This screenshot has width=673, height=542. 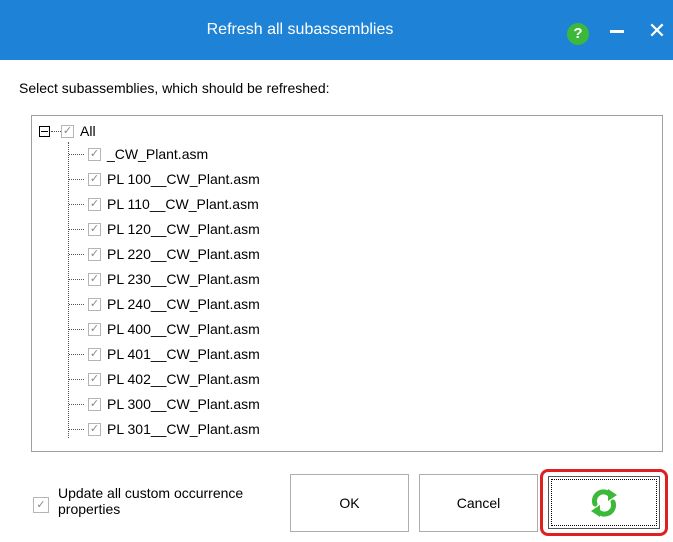 What do you see at coordinates (578, 34) in the screenshot?
I see `help-icon: ?` at bounding box center [578, 34].